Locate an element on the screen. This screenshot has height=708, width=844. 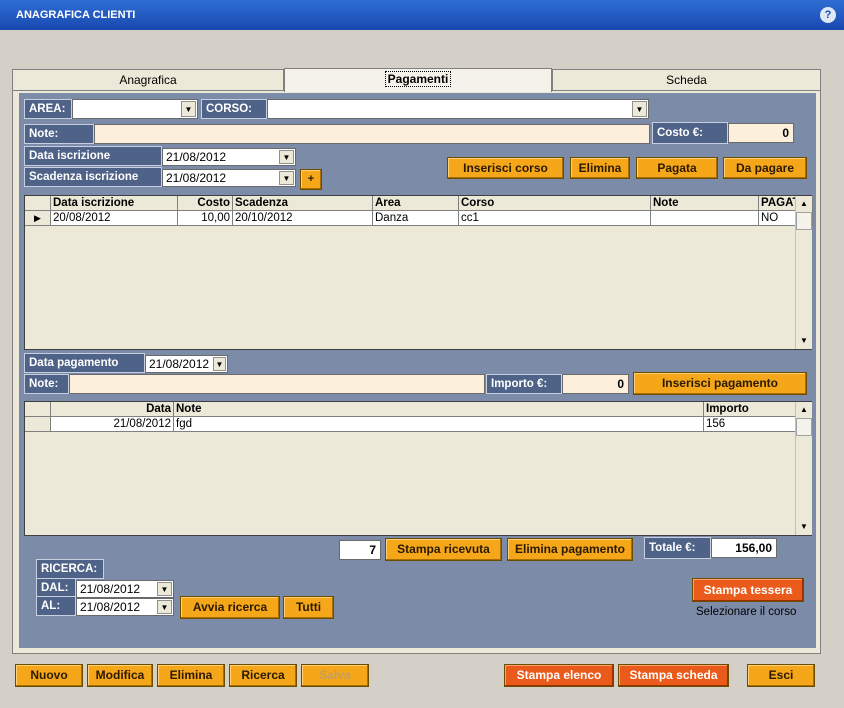
data-pagamento-picker: 21/08/2012 ▼ is located at coordinates (186, 364).